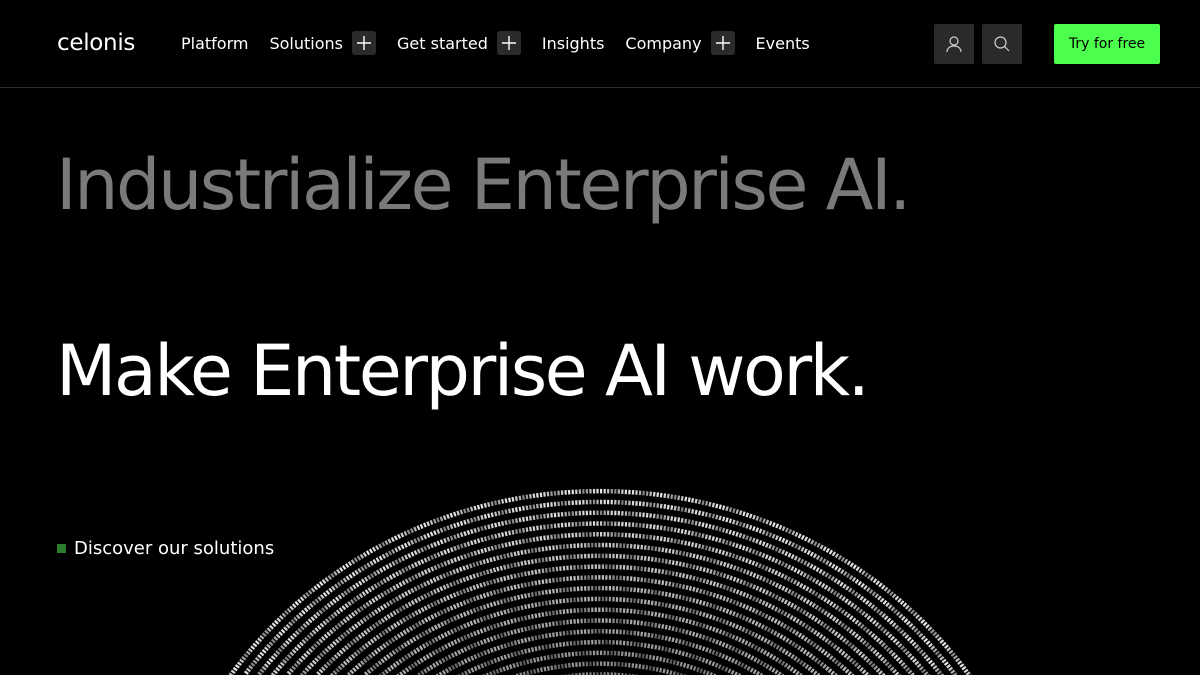 This screenshot has height=675, width=1200. I want to click on nav-item-label: Platform, so click(215, 43).